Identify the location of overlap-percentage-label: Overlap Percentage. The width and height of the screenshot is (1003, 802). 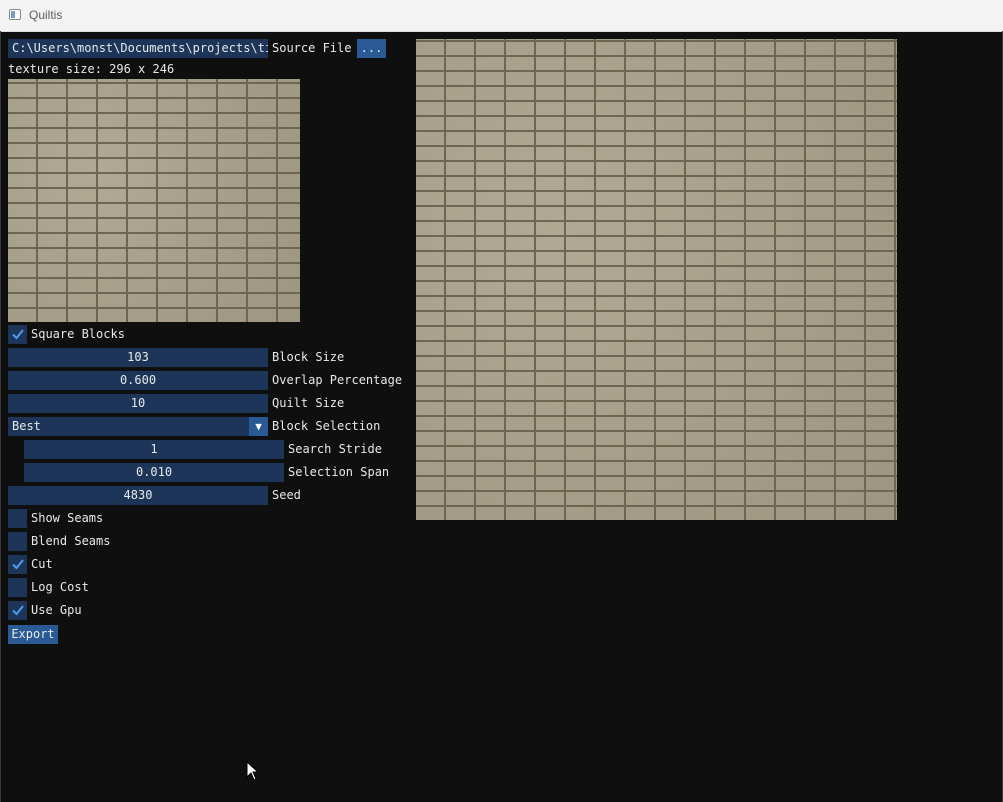
(337, 380).